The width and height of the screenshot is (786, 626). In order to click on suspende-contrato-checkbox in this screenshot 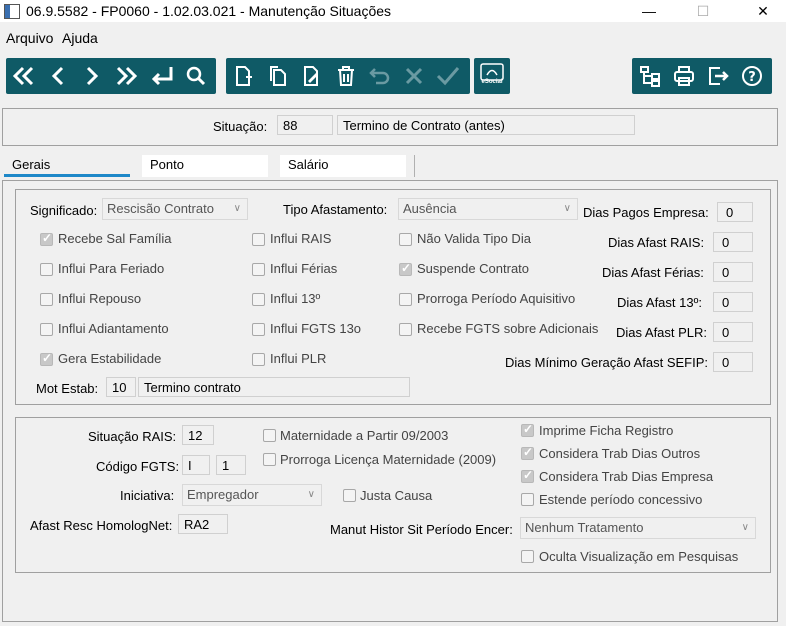, I will do `click(405, 268)`.